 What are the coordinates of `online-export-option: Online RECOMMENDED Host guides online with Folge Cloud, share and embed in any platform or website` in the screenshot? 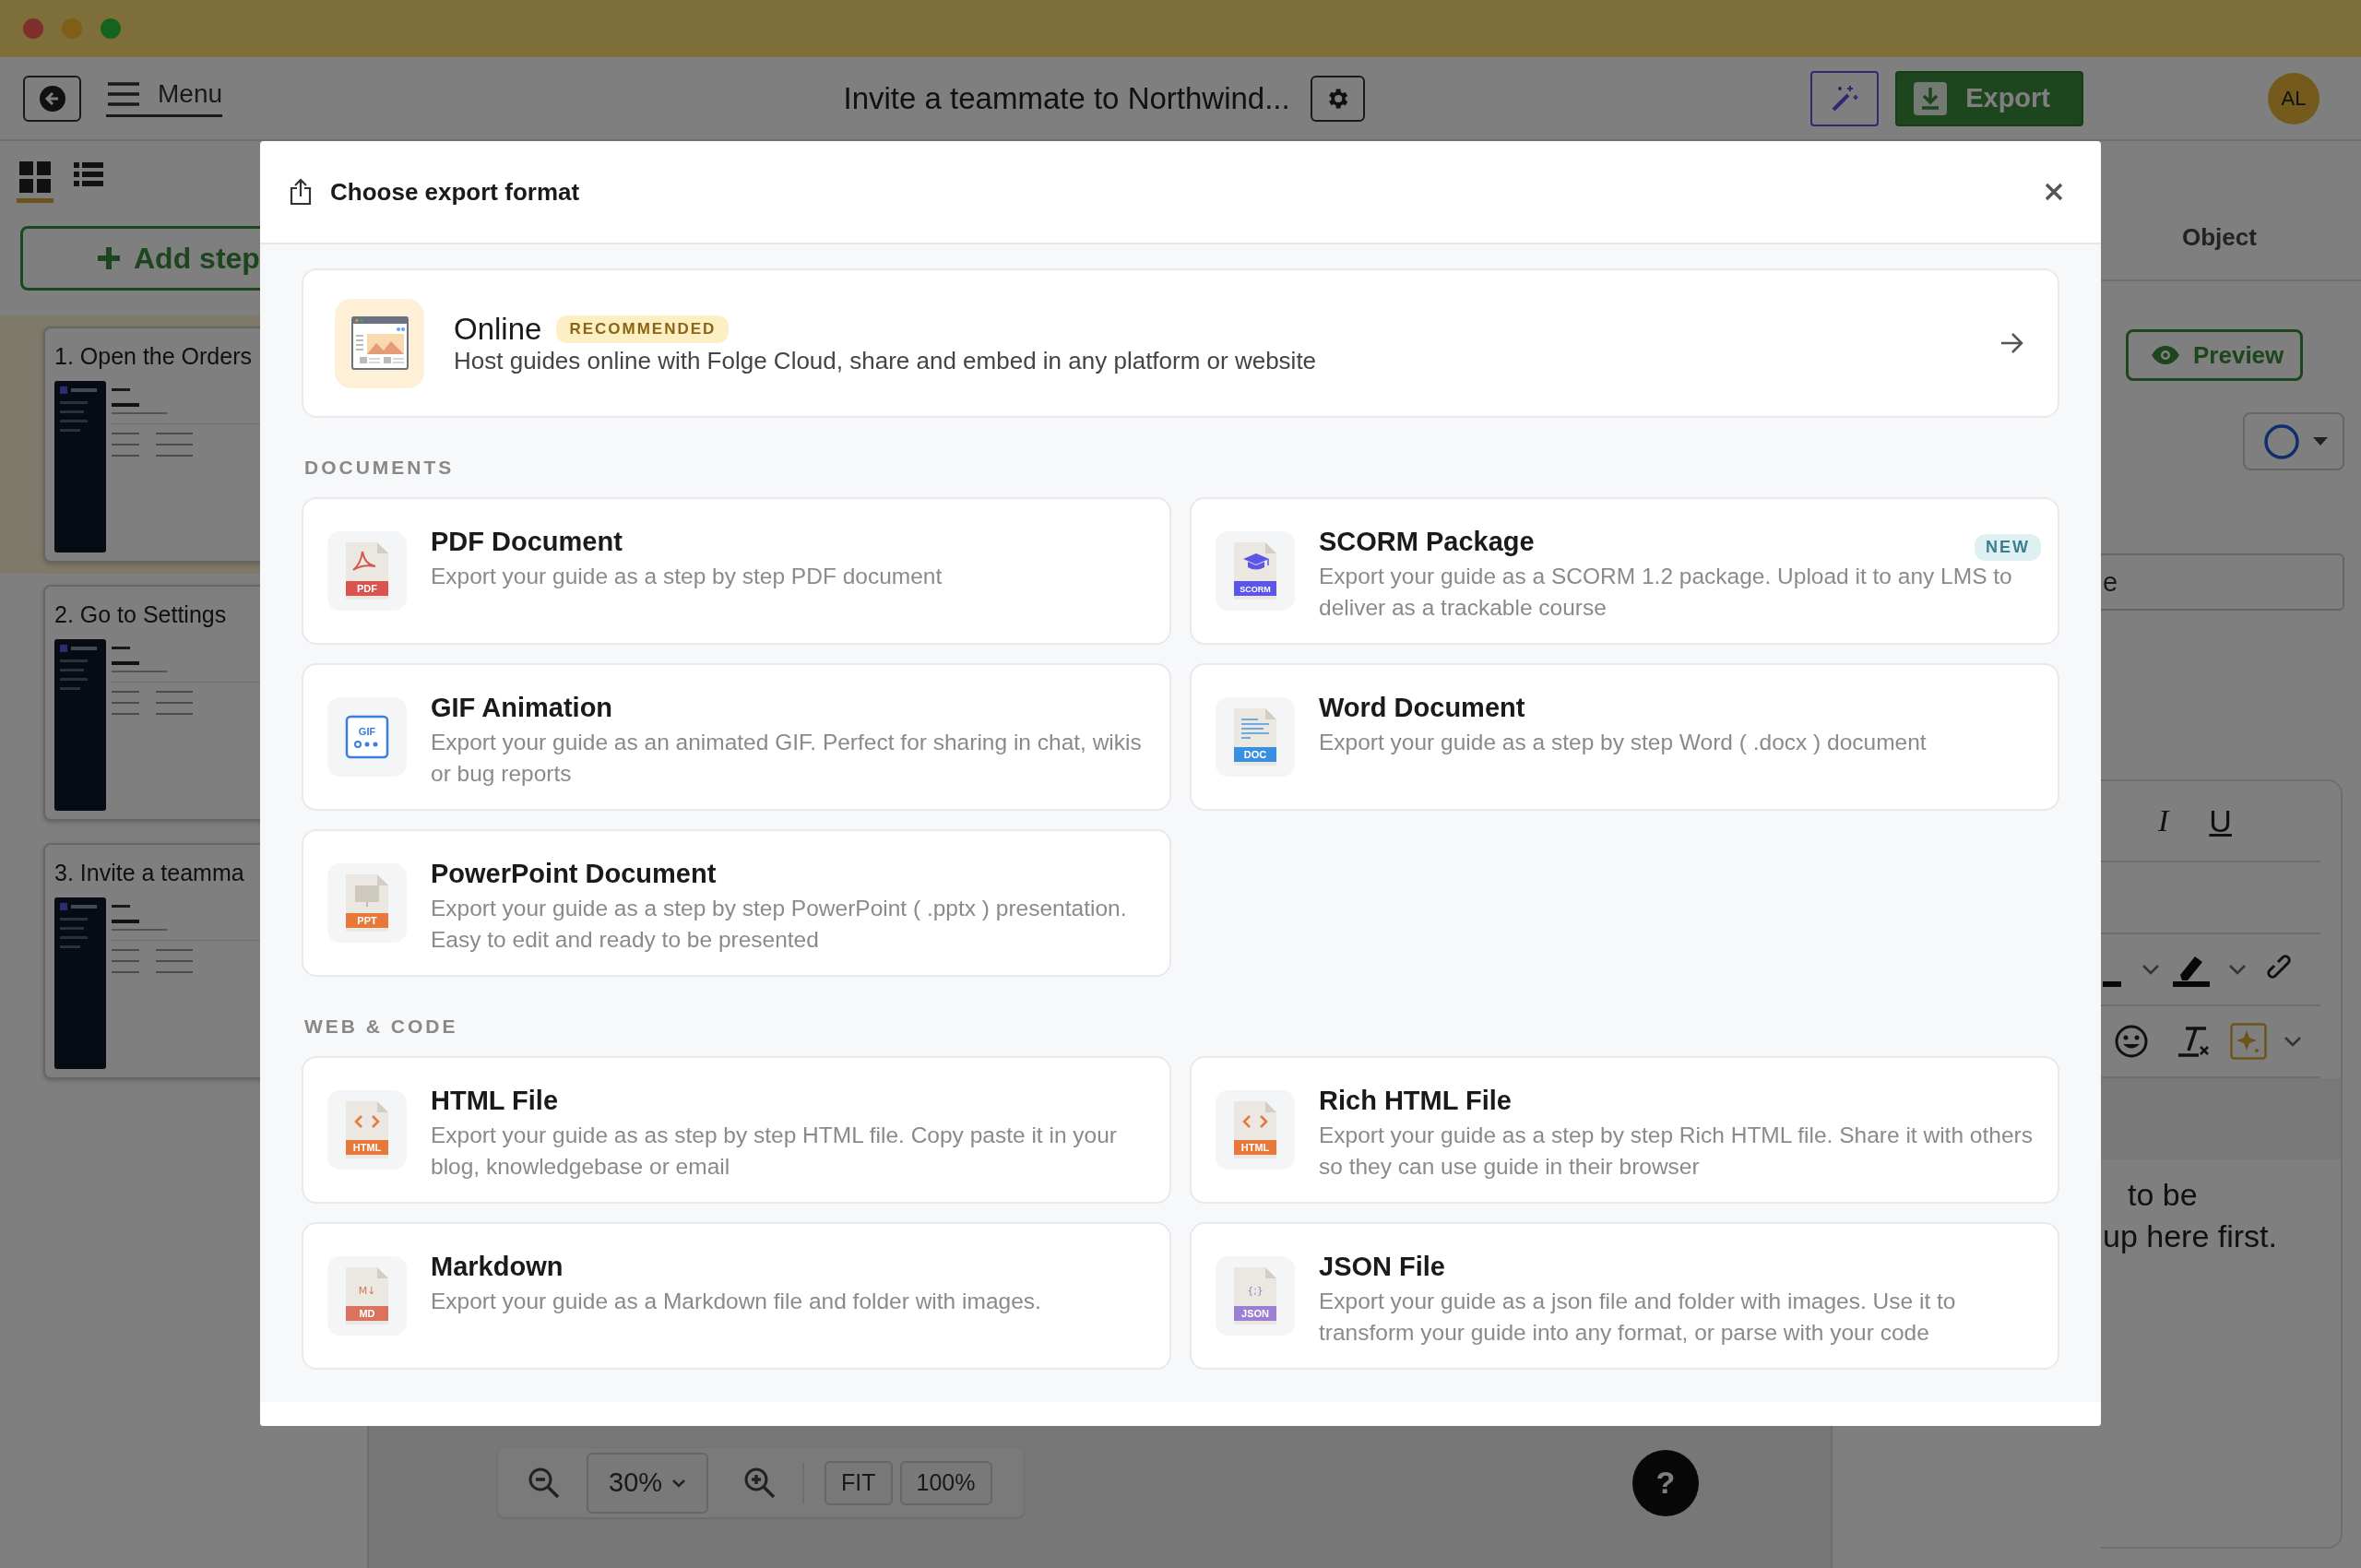 It's located at (1180, 343).